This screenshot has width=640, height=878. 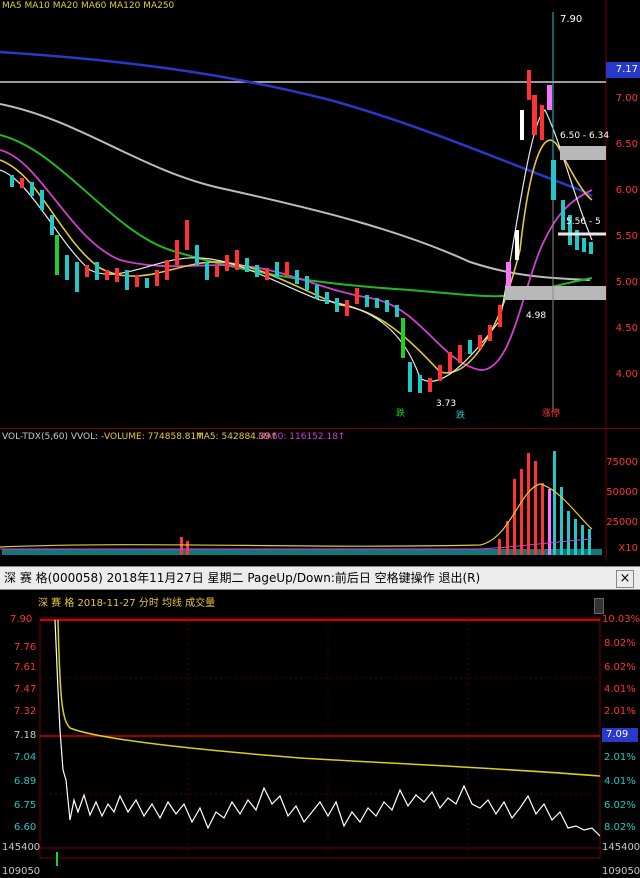 What do you see at coordinates (620, 667) in the screenshot?
I see `intraday-right-label-2: 6.02%` at bounding box center [620, 667].